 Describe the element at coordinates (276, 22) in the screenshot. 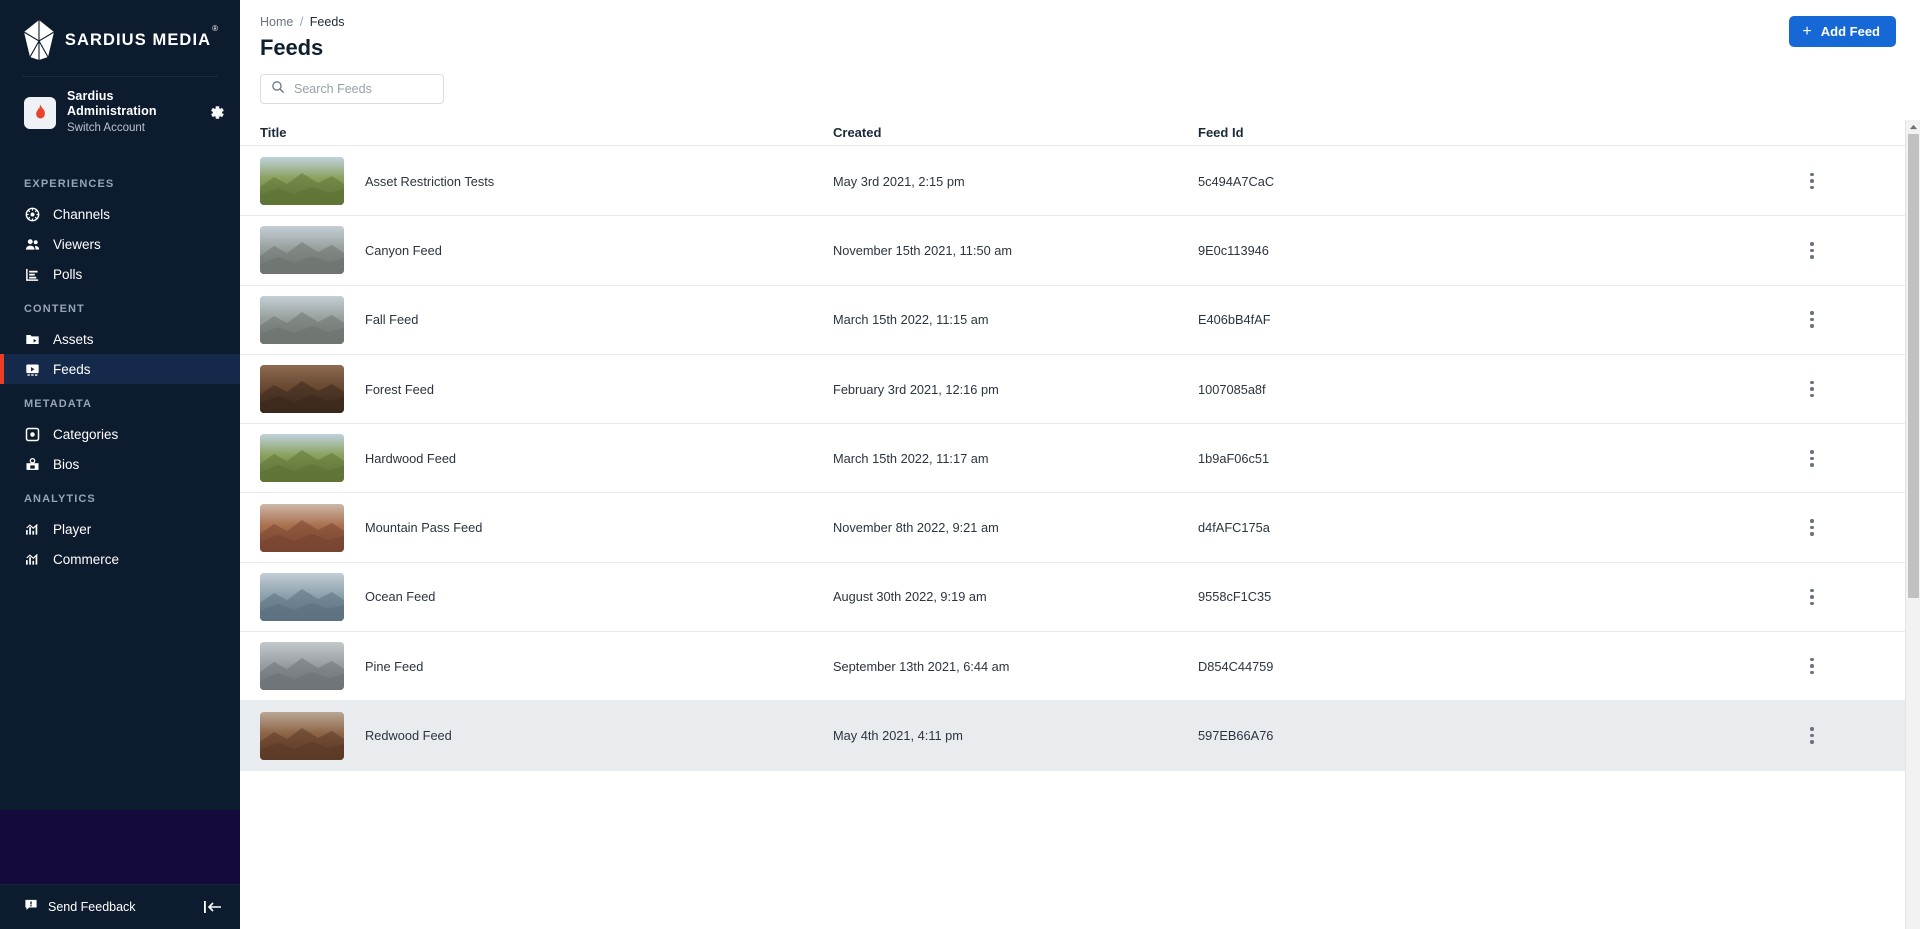

I see `breadcrumb-home: Home` at that location.